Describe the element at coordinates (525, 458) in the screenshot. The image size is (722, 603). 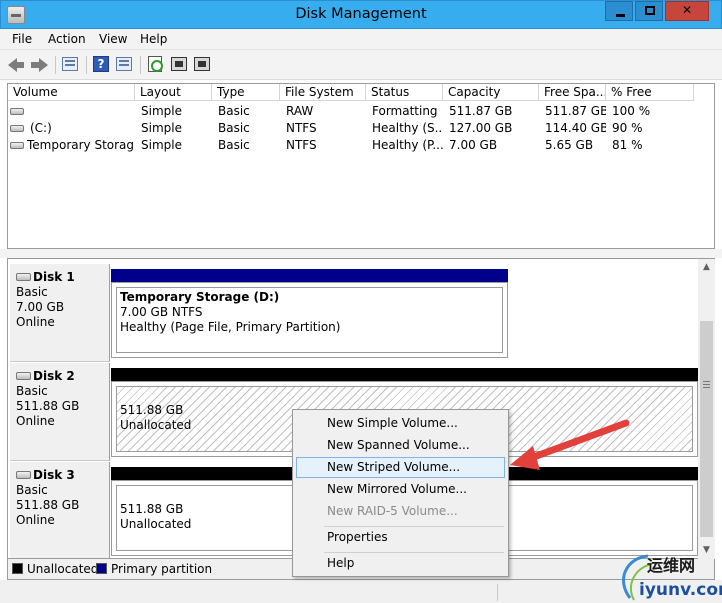
I see `arrow-head` at that location.